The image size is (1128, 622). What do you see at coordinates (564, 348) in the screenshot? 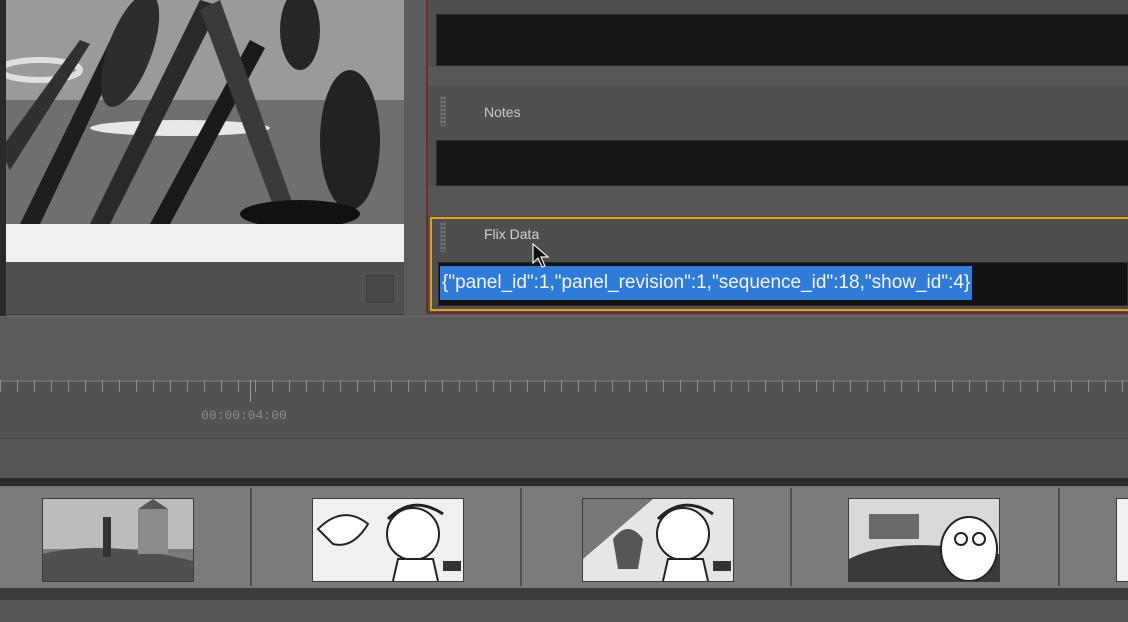
I see `timeline-header` at bounding box center [564, 348].